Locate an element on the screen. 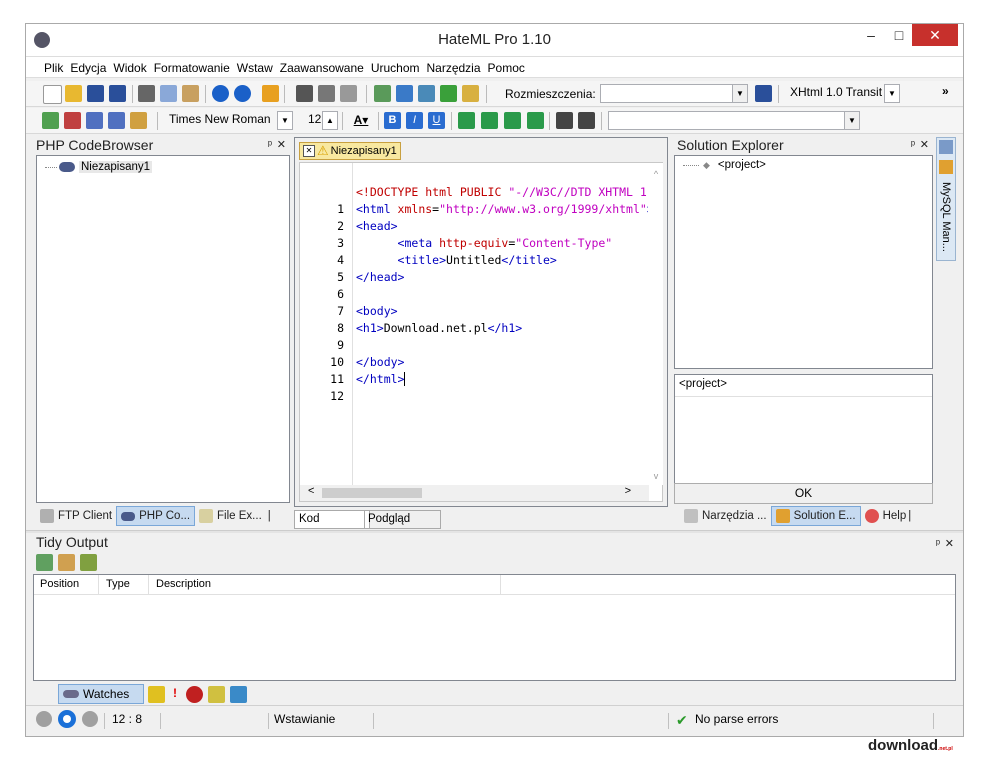  close-button: ✕ is located at coordinates (935, 35).